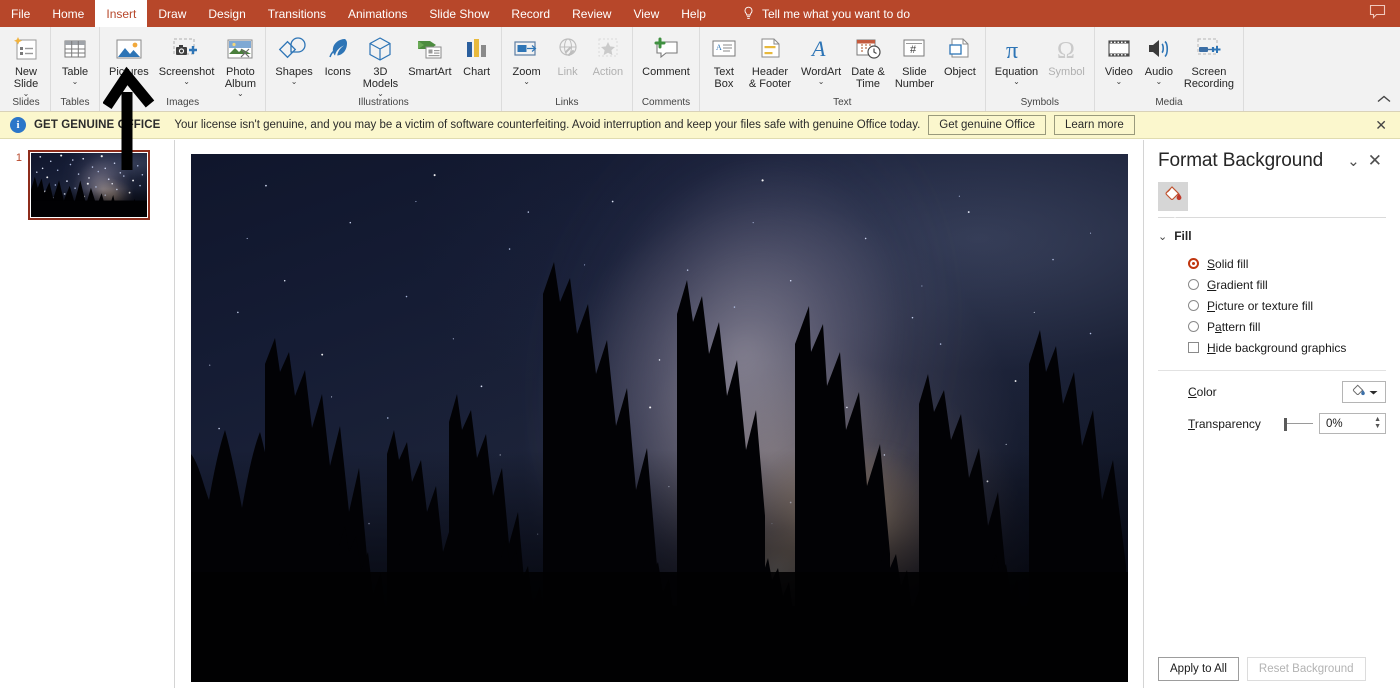  Describe the element at coordinates (338, 54) in the screenshot. I see `icons-button: Icons` at that location.